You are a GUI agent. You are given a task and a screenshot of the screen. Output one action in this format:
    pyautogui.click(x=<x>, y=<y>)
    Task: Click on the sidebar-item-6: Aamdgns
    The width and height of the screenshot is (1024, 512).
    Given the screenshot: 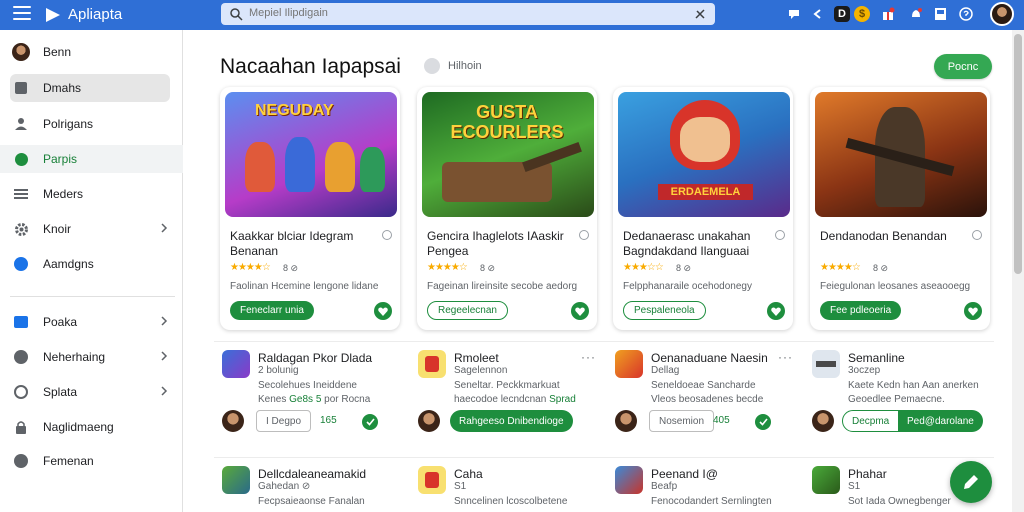 What is the action you would take?
    pyautogui.click(x=90, y=264)
    